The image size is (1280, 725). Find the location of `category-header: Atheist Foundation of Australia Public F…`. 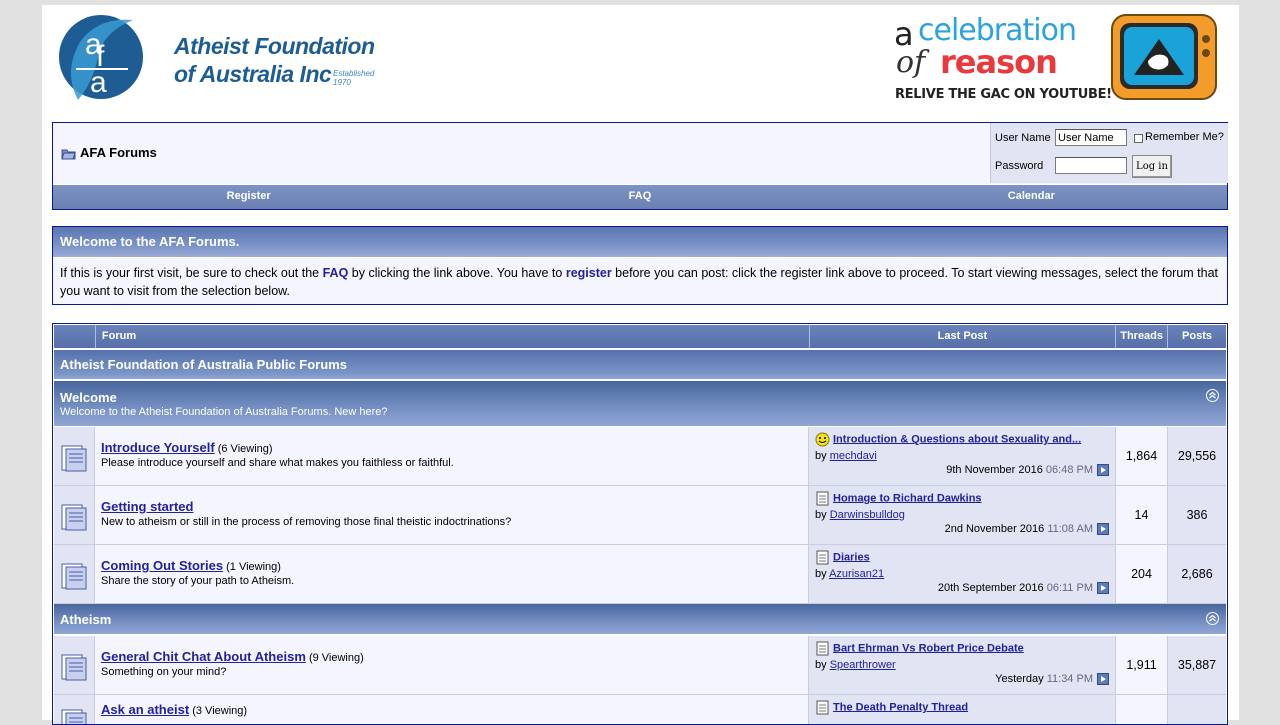

category-header: Atheist Foundation of Australia Public F… is located at coordinates (640, 365).